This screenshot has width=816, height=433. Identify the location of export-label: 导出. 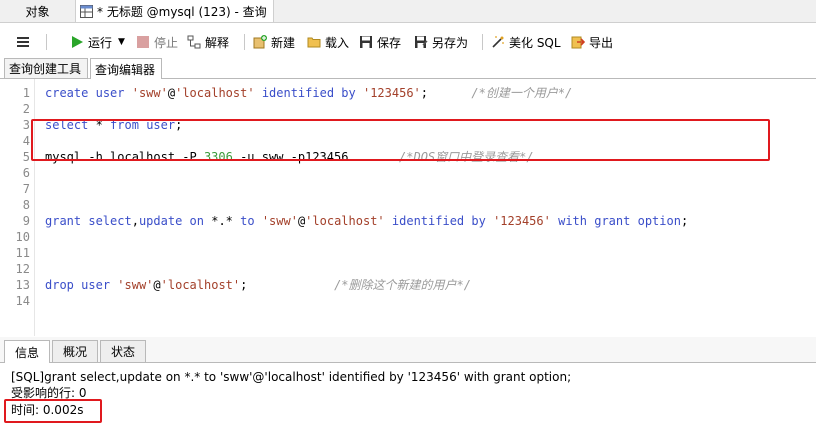
(601, 42).